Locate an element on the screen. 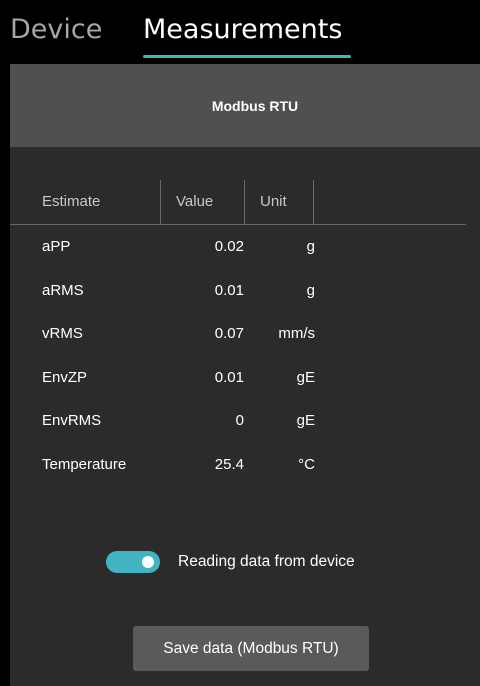 The height and width of the screenshot is (686, 480). value-cell: 0.07 is located at coordinates (229, 333).